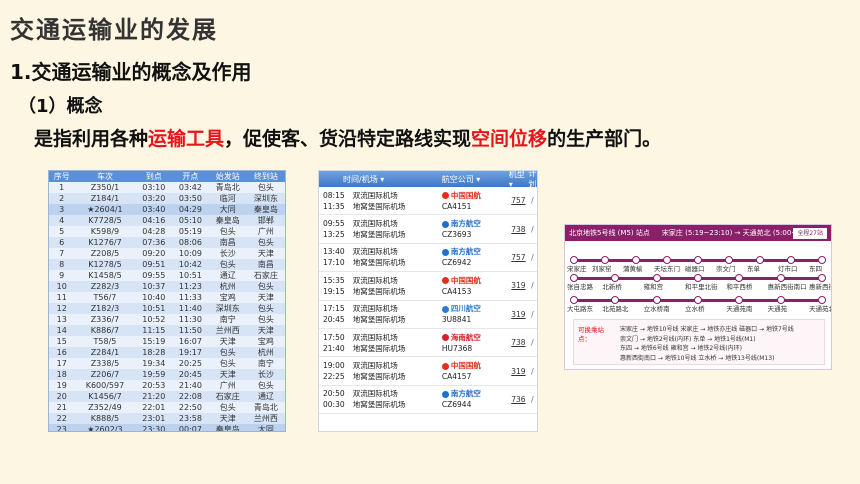 The image size is (860, 484). I want to click on train-cell: 15, so click(61, 341).